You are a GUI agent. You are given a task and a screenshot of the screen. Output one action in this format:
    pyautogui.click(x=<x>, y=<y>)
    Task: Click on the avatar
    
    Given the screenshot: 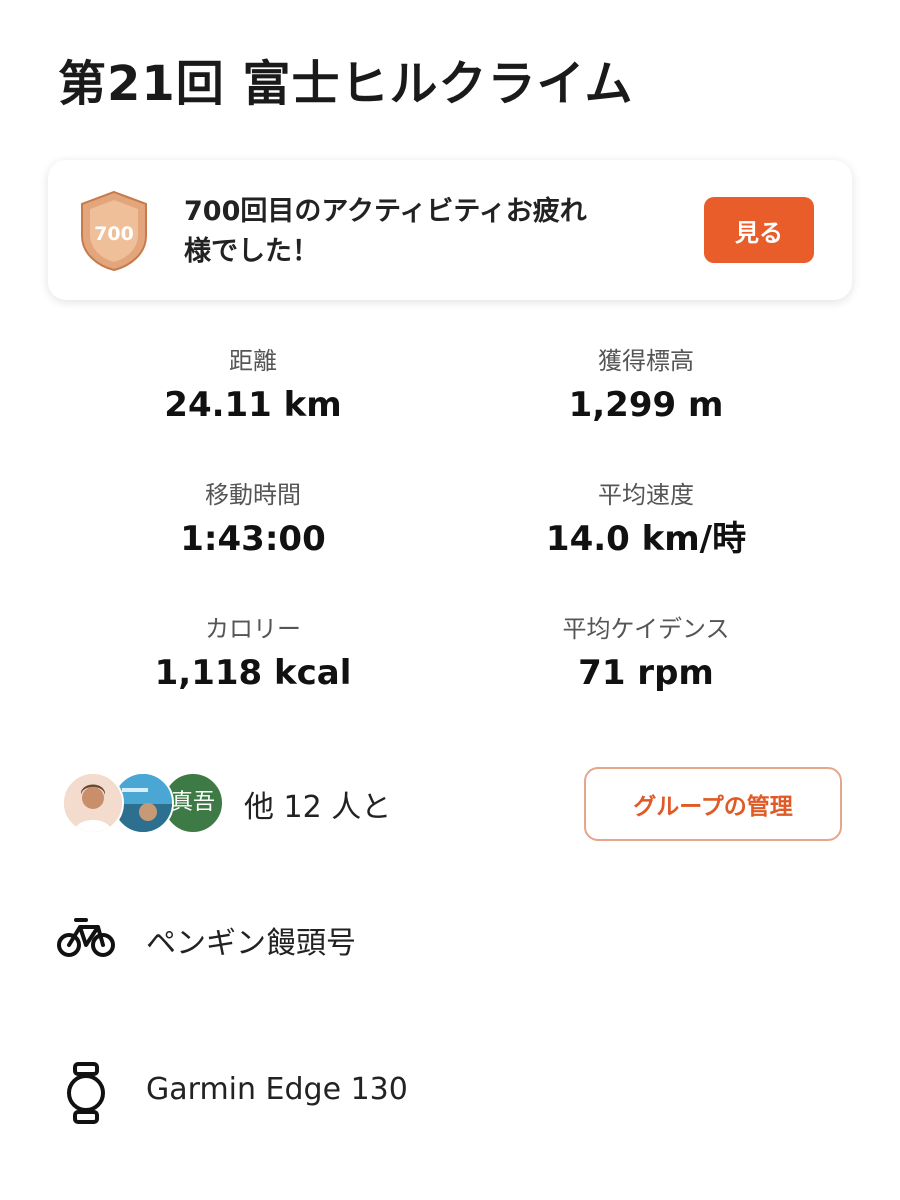 What is the action you would take?
    pyautogui.click(x=93, y=803)
    